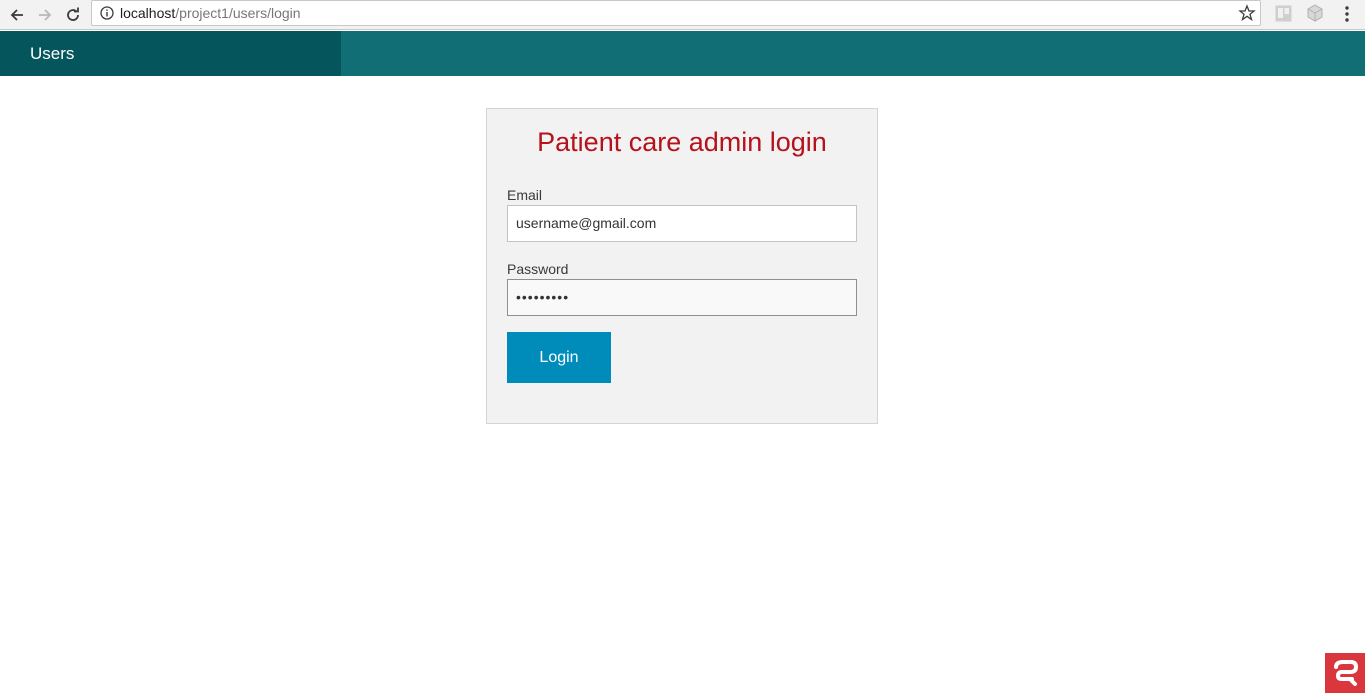 The height and width of the screenshot is (698, 1365). I want to click on chat-widget-button, so click(1345, 673).